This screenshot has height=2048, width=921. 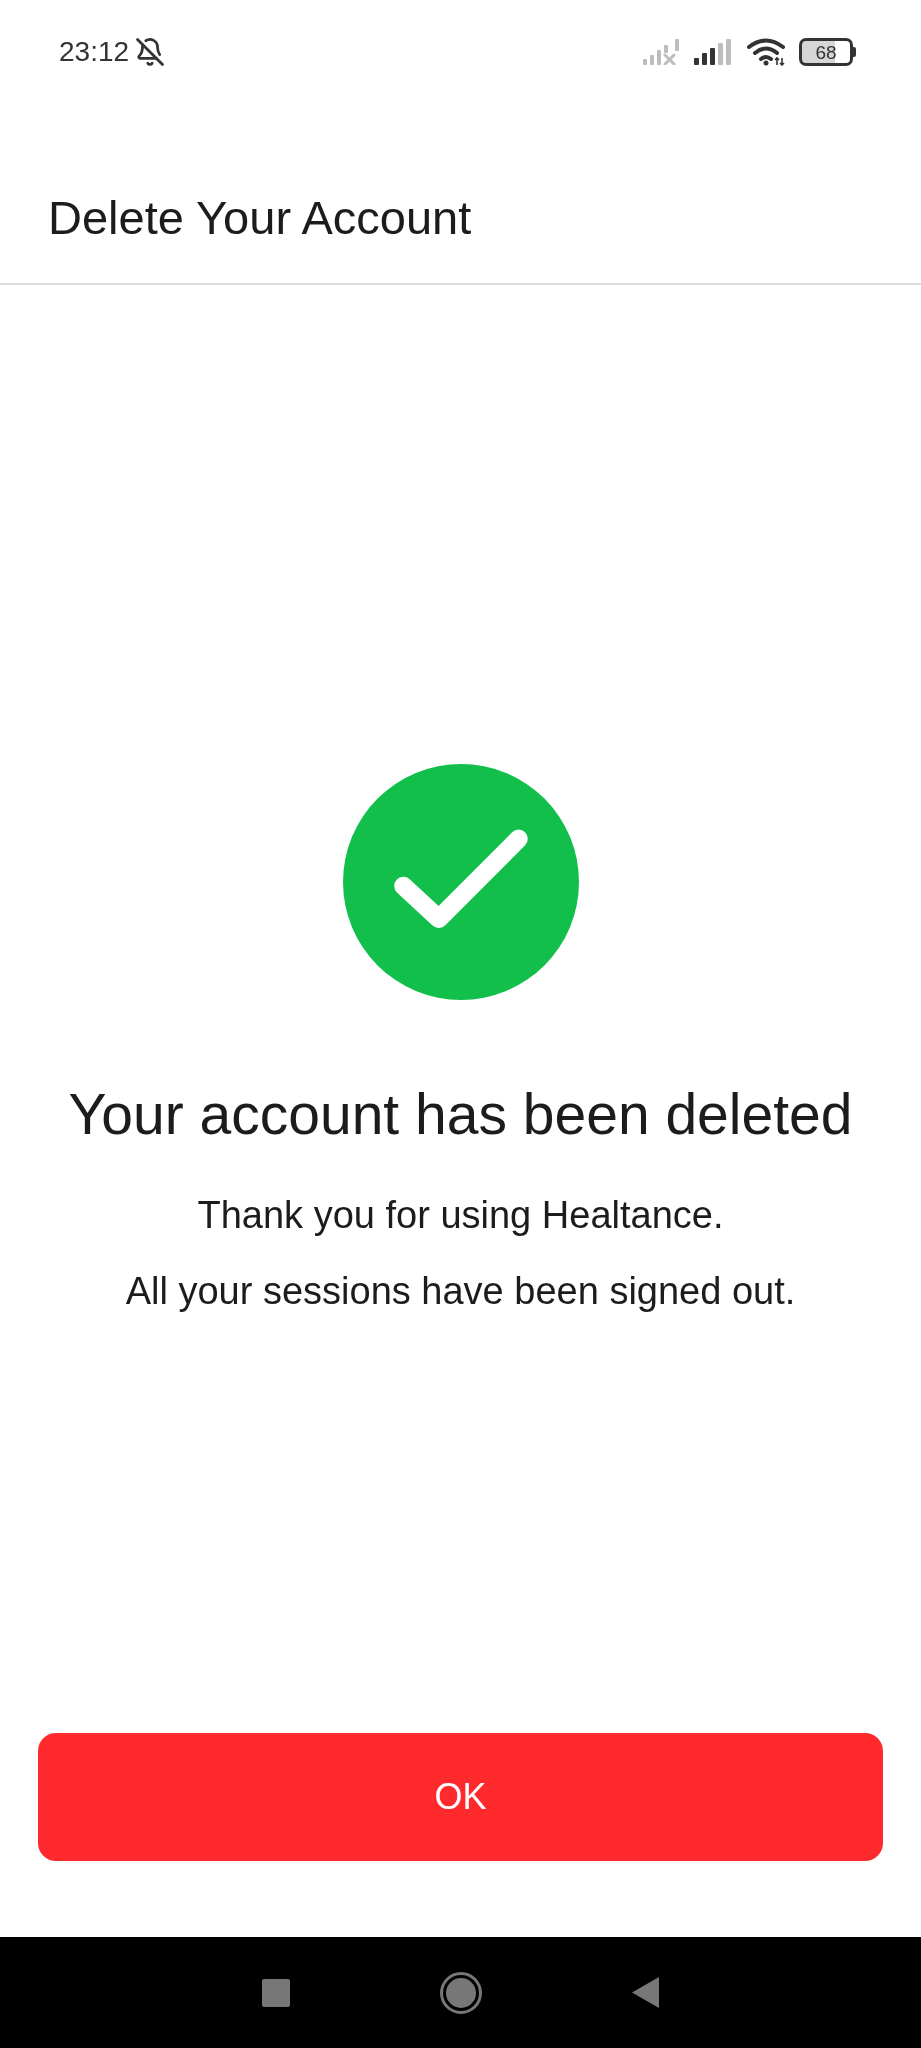 I want to click on battery-indicator: 68, so click(x=827, y=52).